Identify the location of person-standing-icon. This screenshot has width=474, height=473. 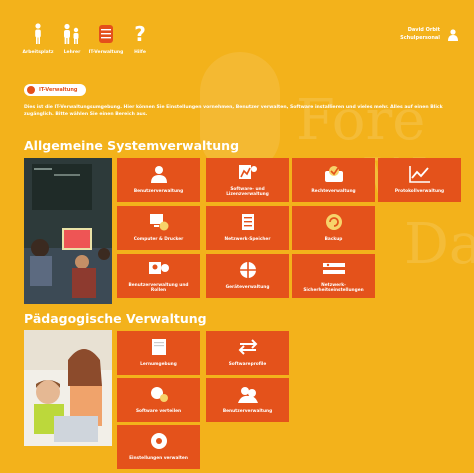
(38, 34).